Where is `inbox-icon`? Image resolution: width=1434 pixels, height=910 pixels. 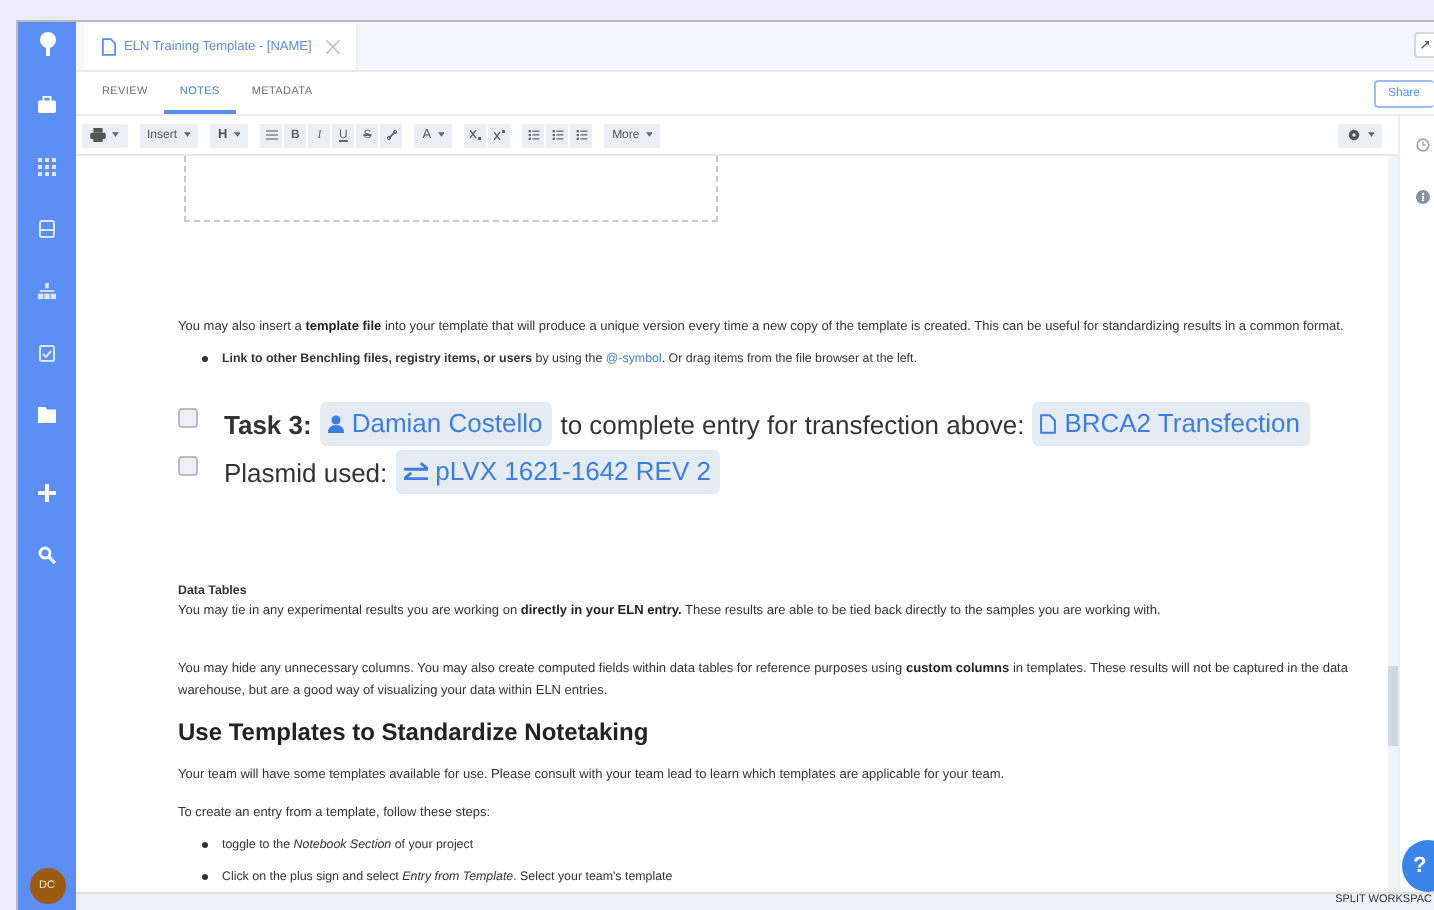 inbox-icon is located at coordinates (47, 229).